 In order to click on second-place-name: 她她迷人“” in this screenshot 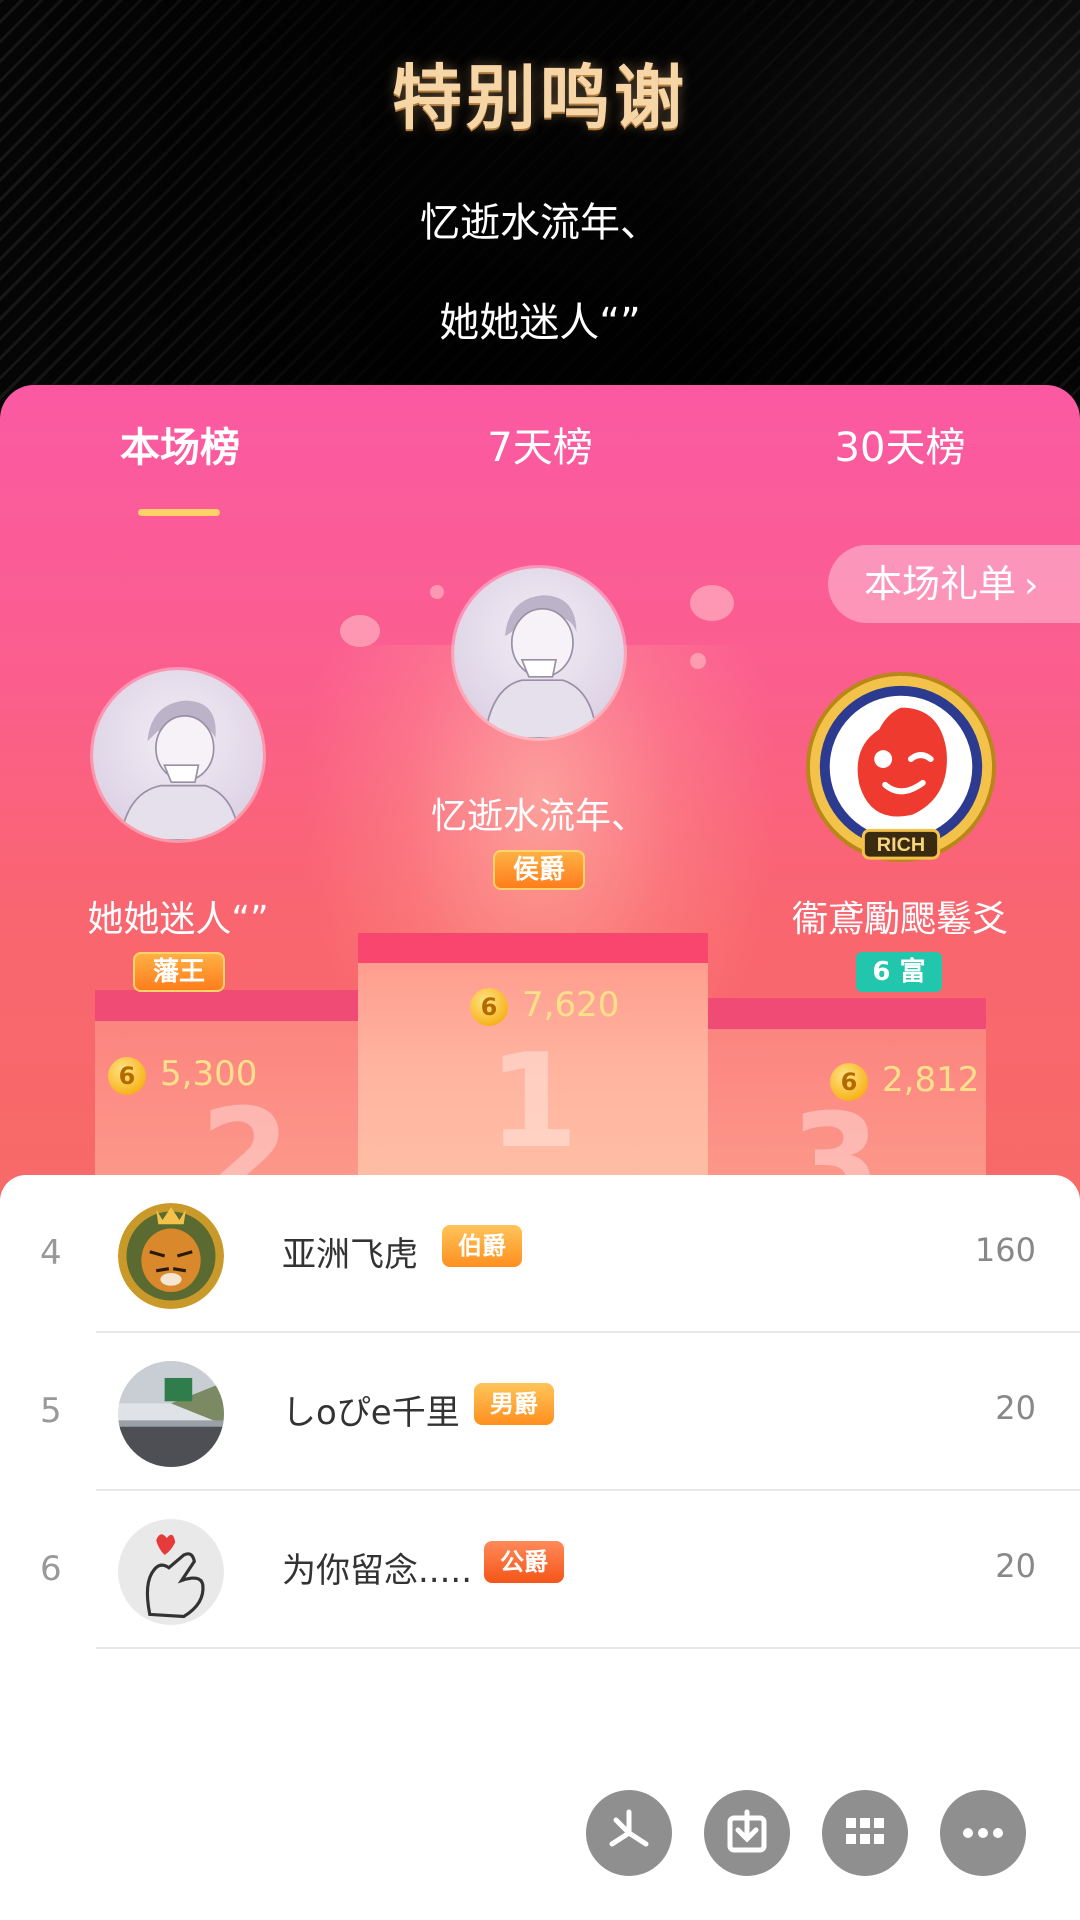, I will do `click(178, 919)`.